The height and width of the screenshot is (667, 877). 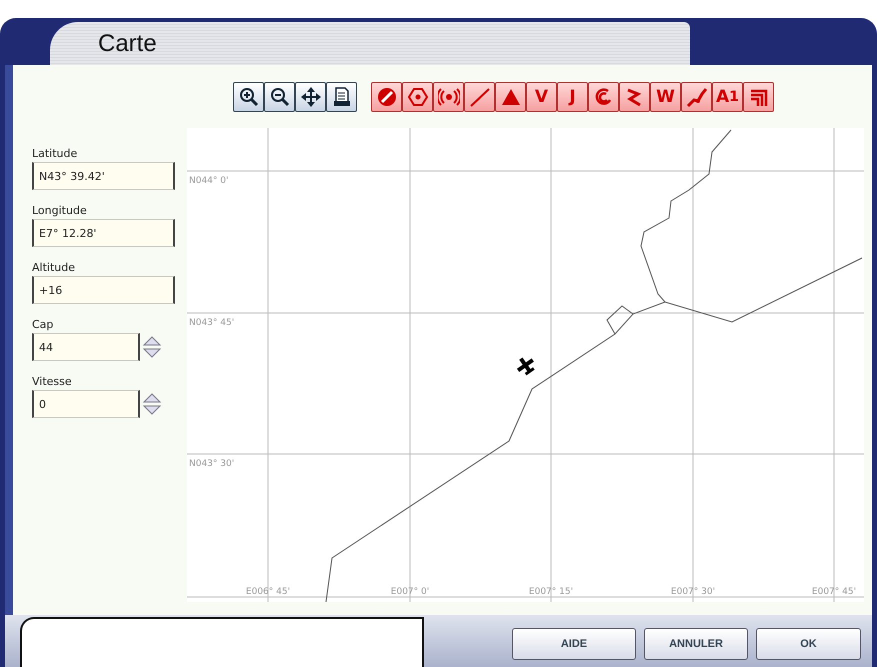 I want to click on layer-toggle-button: W, so click(x=665, y=97).